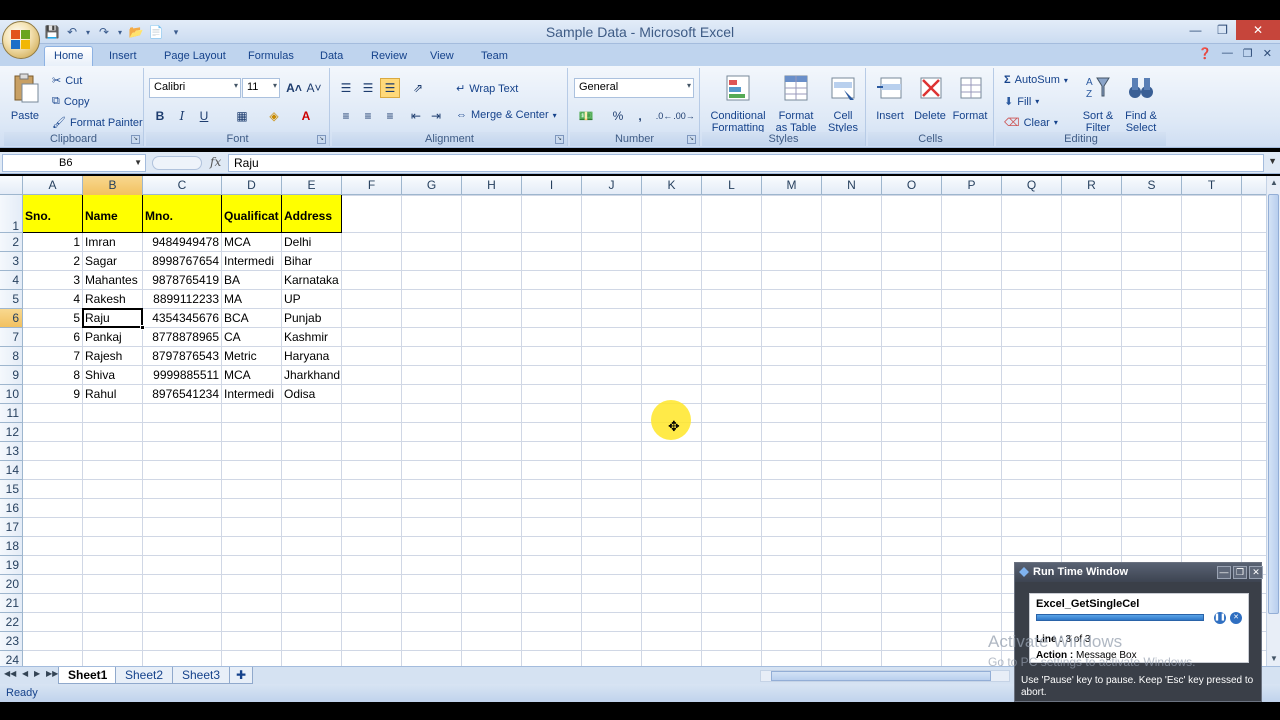  What do you see at coordinates (195, 88) in the screenshot?
I see `font-name-select: Calibri ▾` at bounding box center [195, 88].